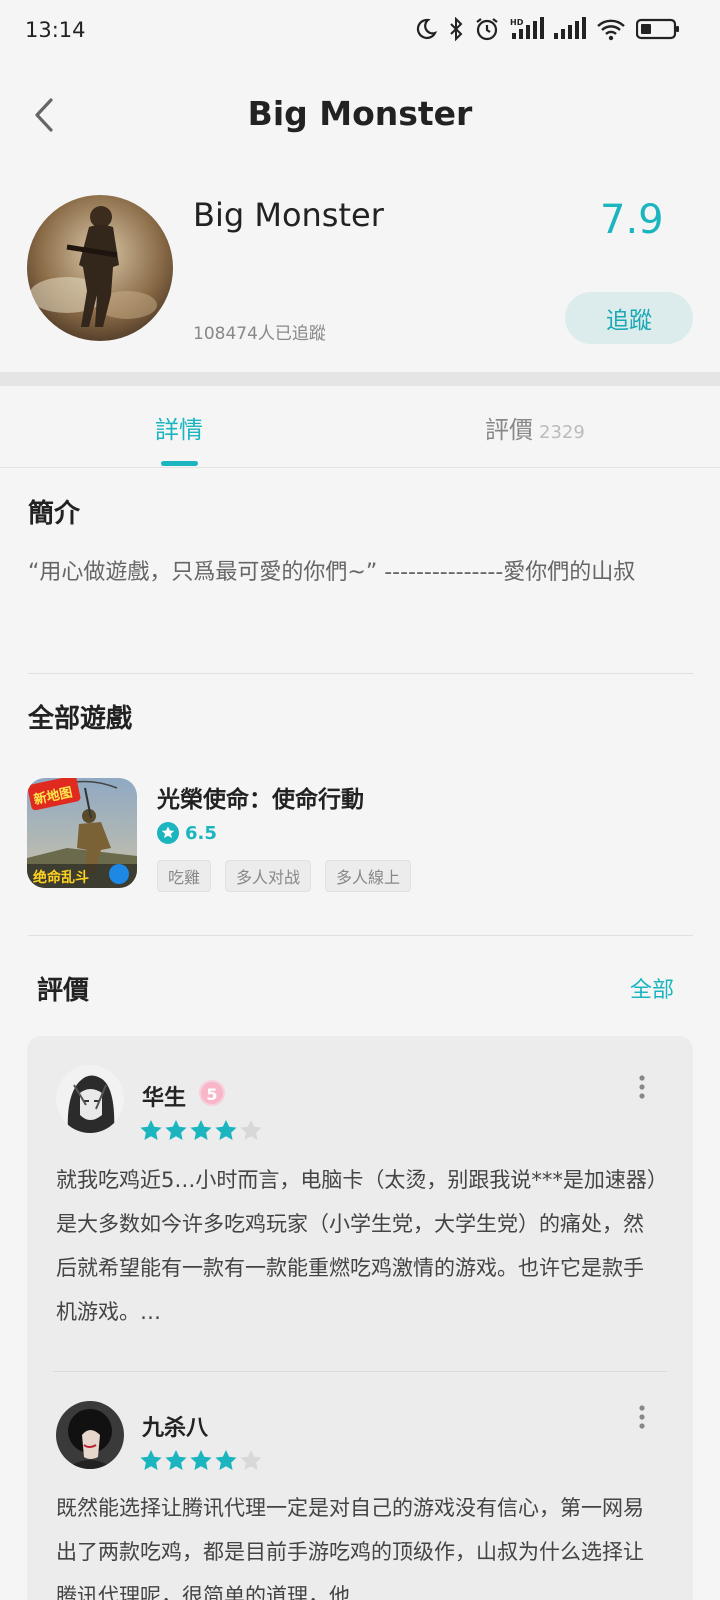 The width and height of the screenshot is (720, 1600). Describe the element at coordinates (63, 991) in the screenshot. I see `reviews-title: 評價` at that location.